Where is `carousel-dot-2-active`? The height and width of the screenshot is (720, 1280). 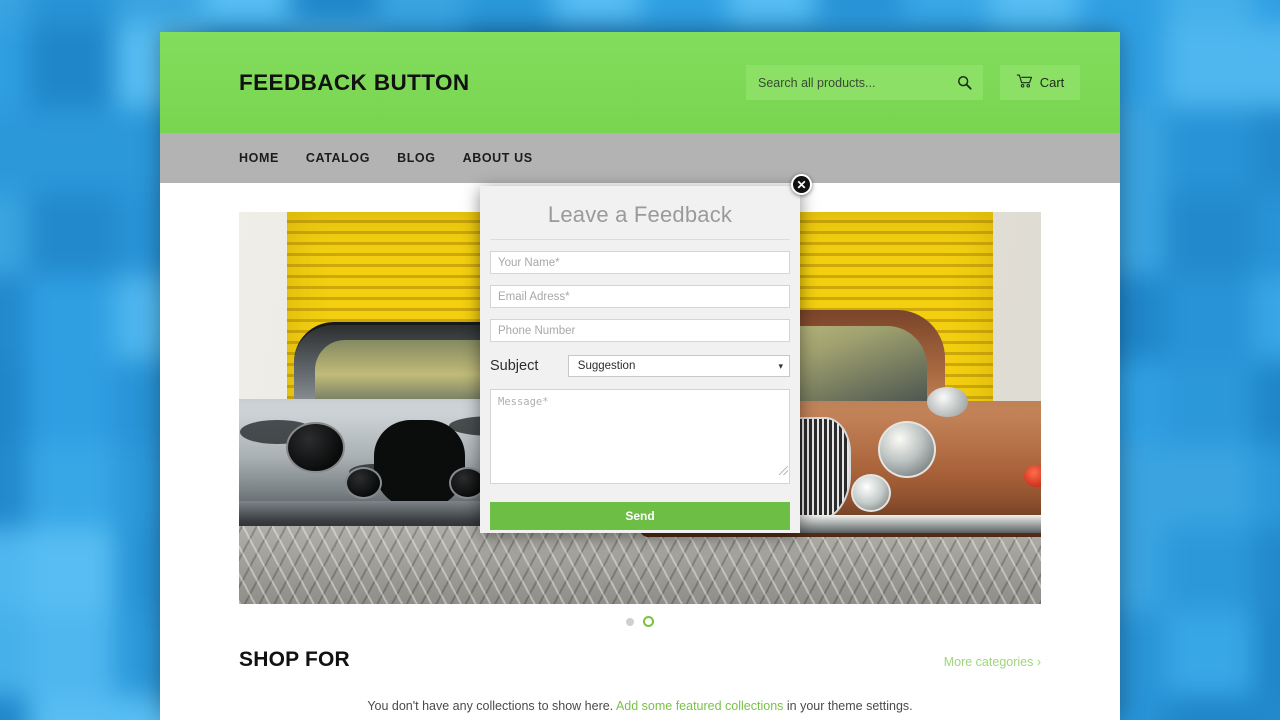
carousel-dot-2-active is located at coordinates (648, 621).